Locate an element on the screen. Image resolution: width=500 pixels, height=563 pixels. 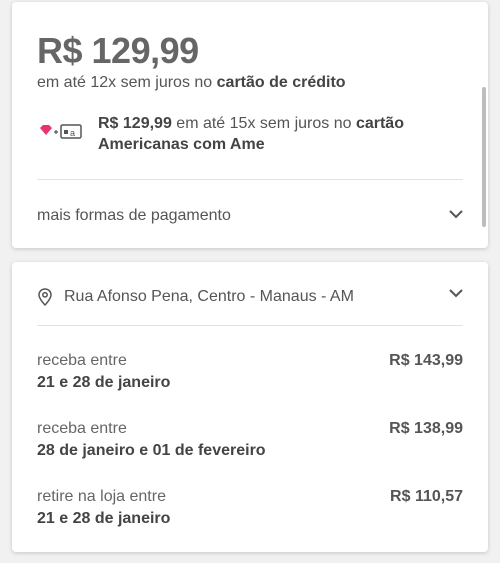
installments-card: cartão de crédito is located at coordinates (281, 82).